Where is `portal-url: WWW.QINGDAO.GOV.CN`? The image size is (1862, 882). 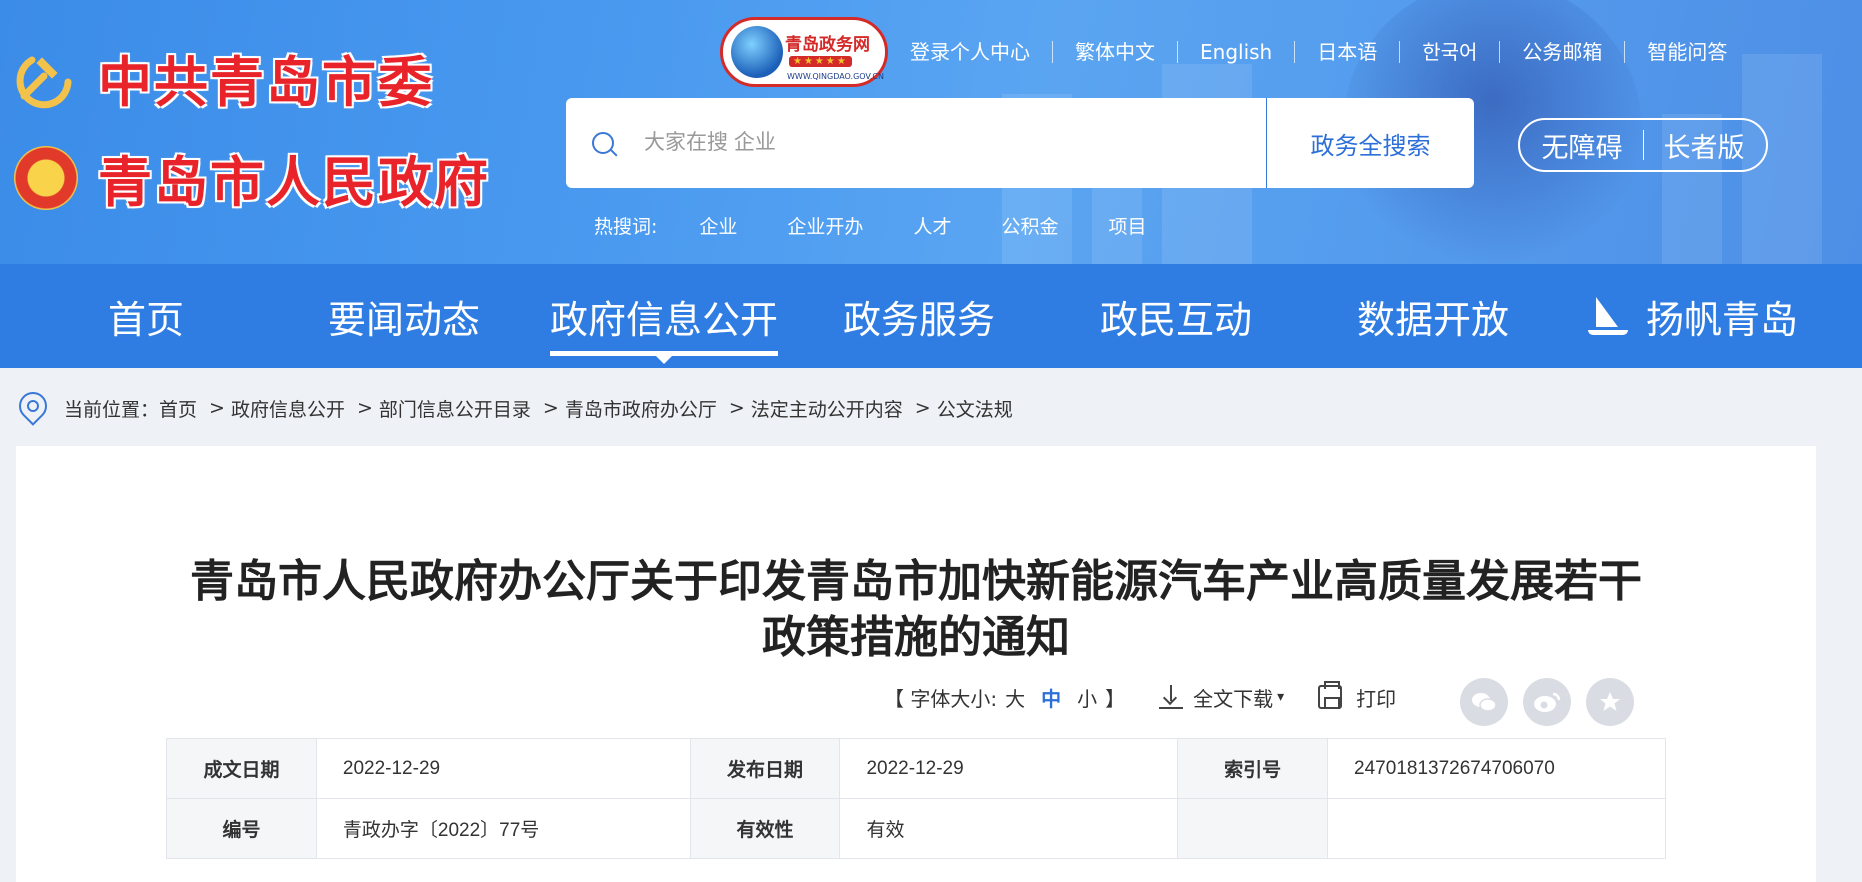
portal-url: WWW.QINGDAO.GOV.CN is located at coordinates (835, 76).